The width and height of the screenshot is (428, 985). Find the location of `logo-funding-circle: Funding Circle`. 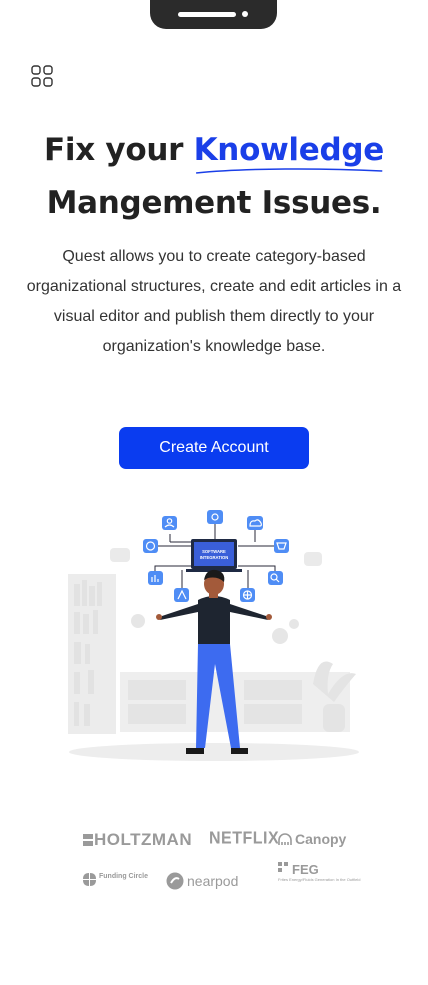

logo-funding-circle: Funding Circle is located at coordinates (115, 881).